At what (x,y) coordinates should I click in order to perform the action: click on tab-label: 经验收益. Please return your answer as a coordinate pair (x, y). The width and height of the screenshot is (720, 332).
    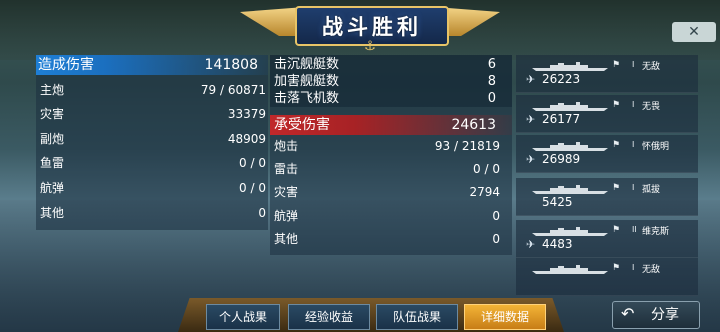
    Looking at the image, I should click on (328, 317).